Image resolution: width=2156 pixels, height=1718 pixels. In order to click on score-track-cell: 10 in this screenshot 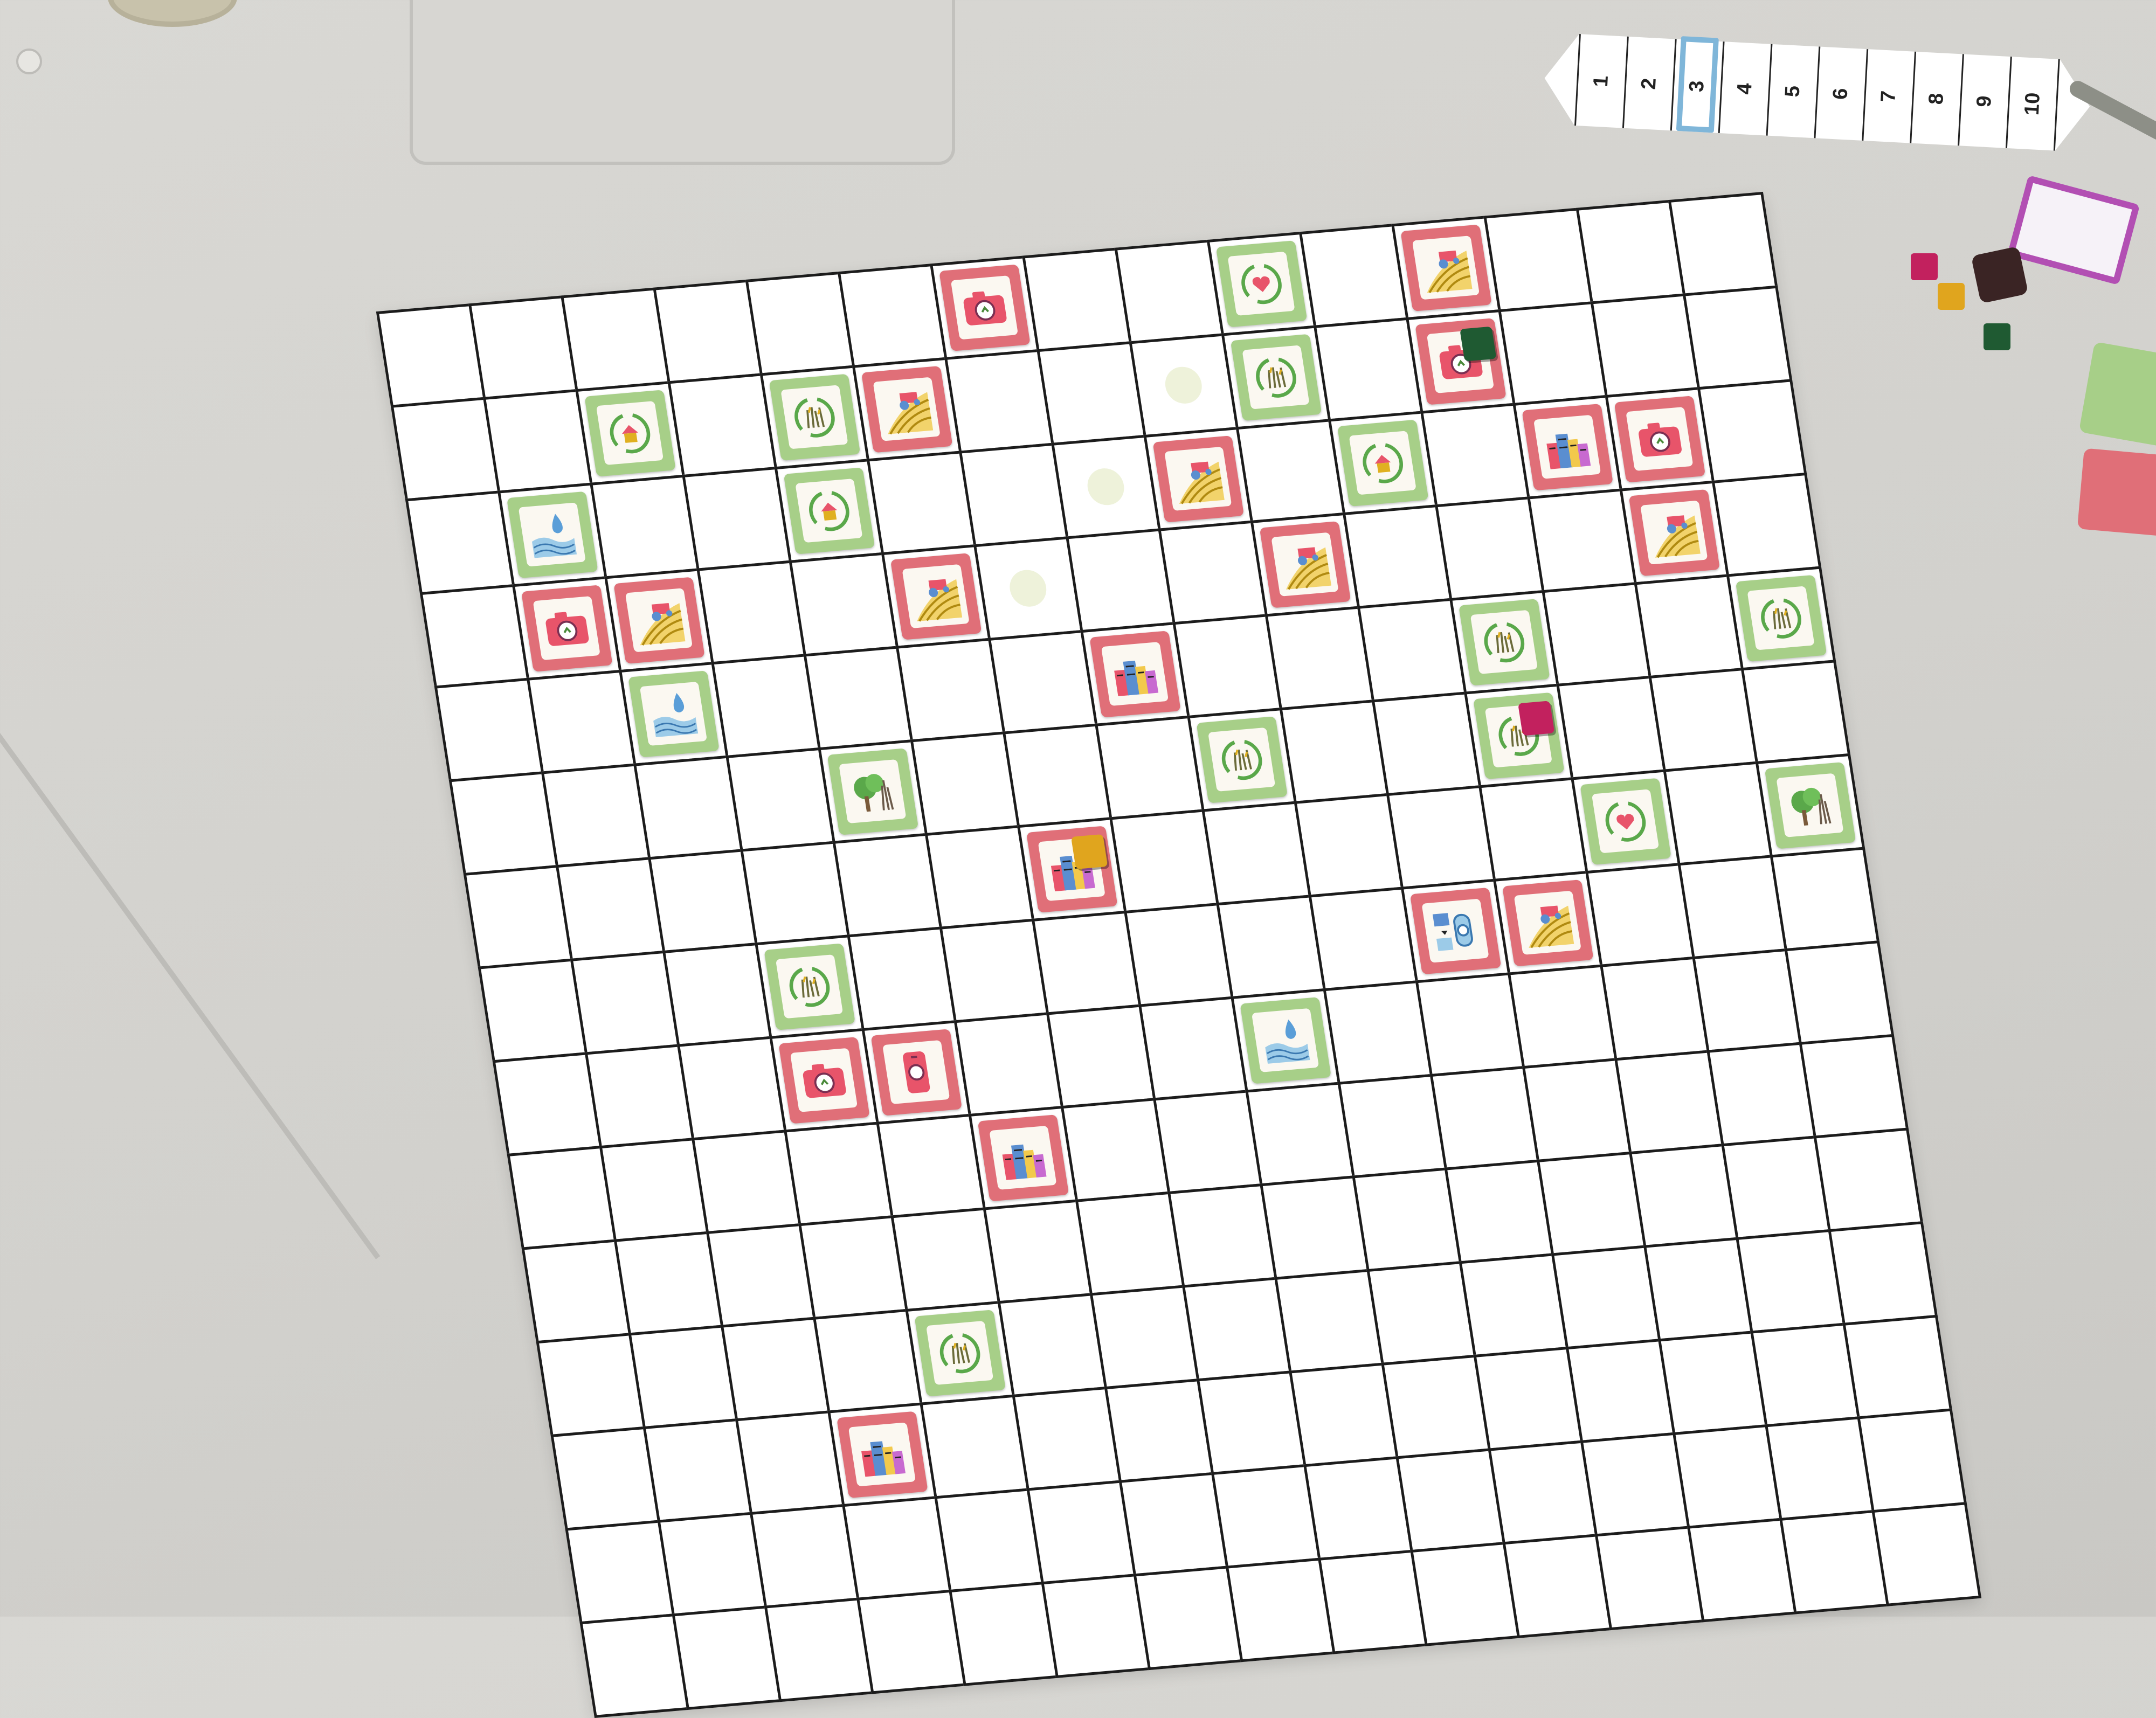, I will do `click(2032, 104)`.